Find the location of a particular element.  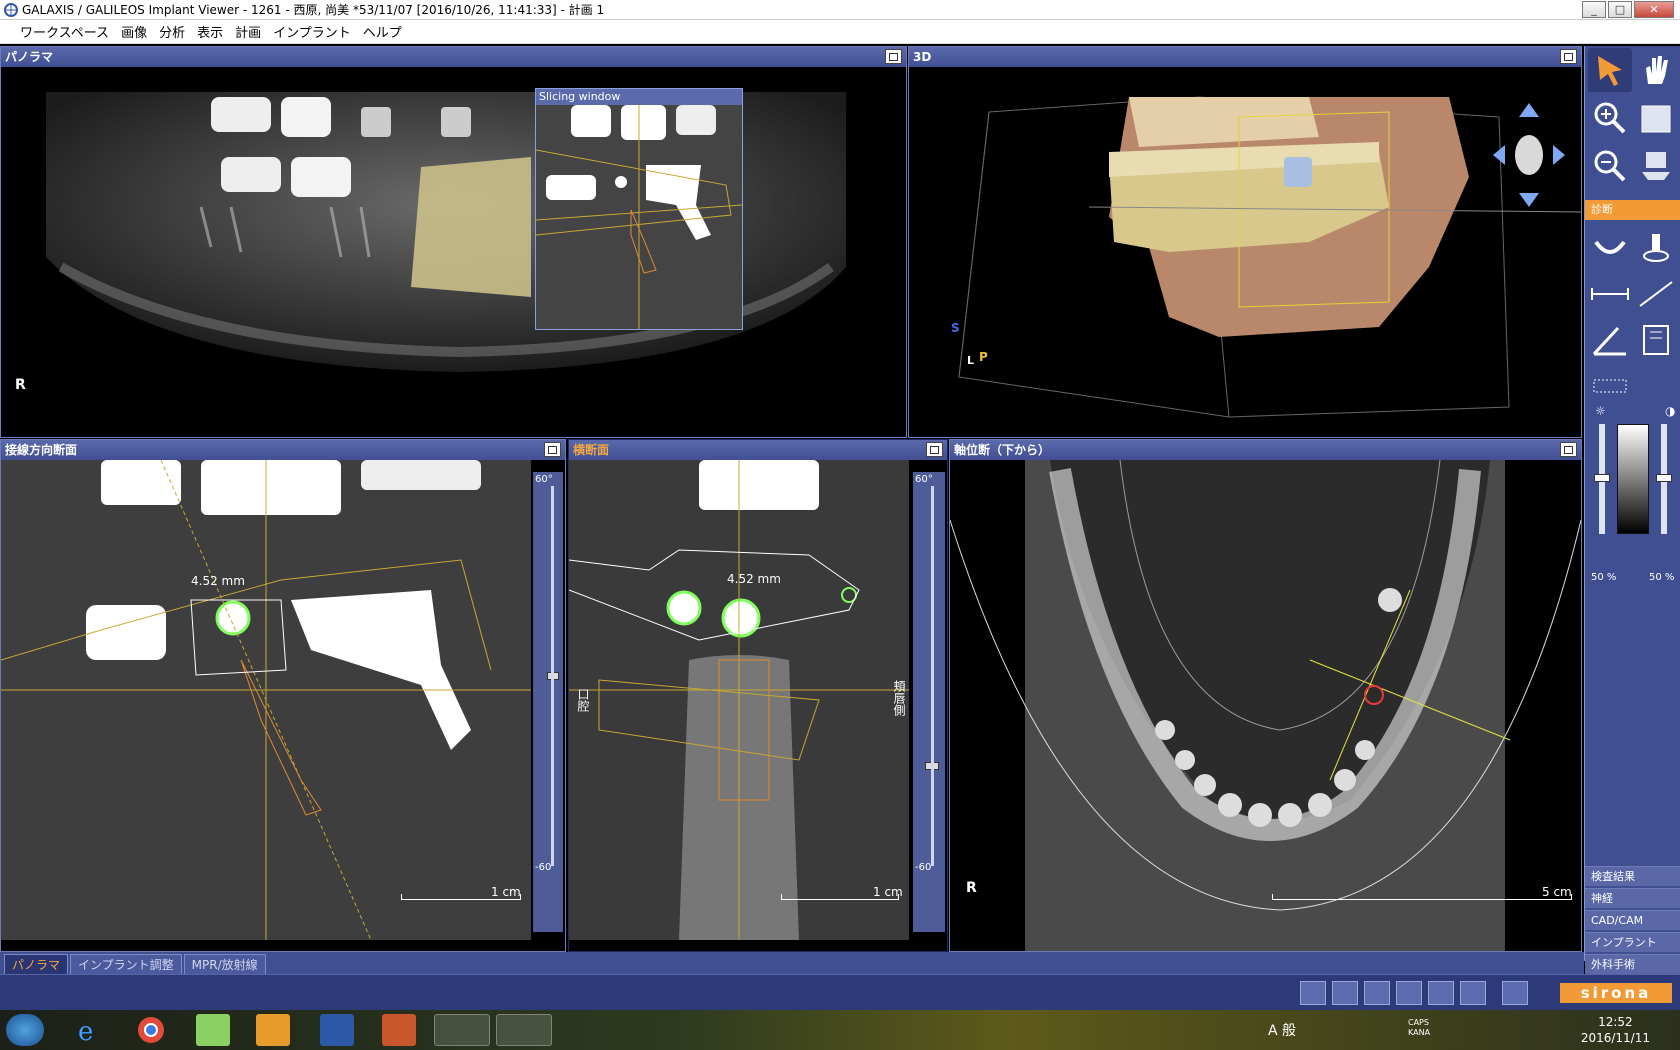

view-tool-1-icon is located at coordinates (1313, 993).